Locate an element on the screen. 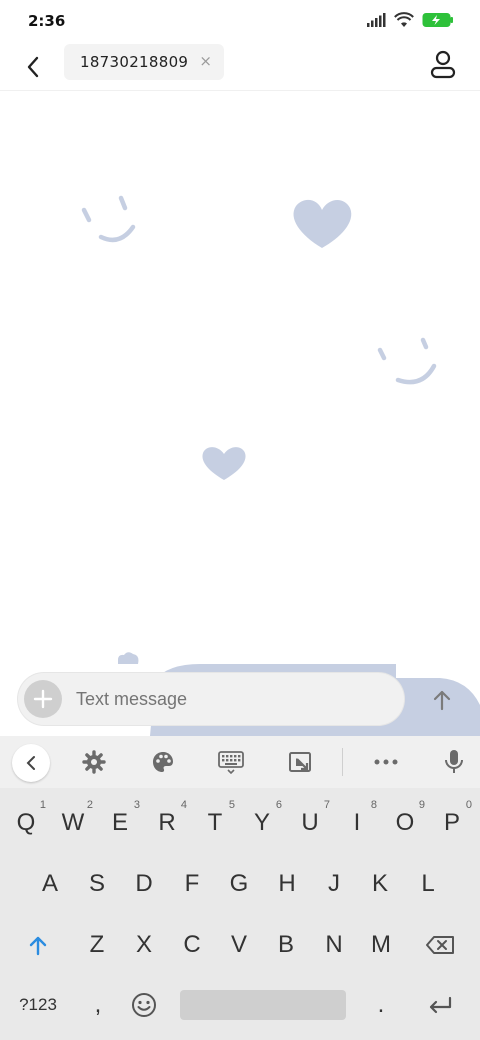 This screenshot has width=480, height=1040. key-e: E3 is located at coordinates (120, 823).